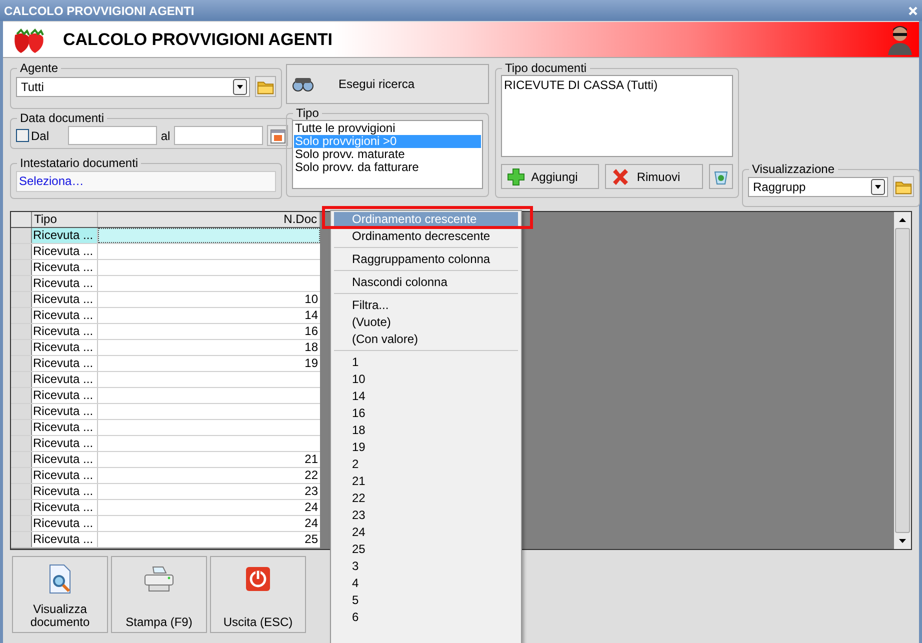 The height and width of the screenshot is (643, 922). Describe the element at coordinates (258, 594) in the screenshot. I see `exit-button: Uscita (ESC)` at that location.